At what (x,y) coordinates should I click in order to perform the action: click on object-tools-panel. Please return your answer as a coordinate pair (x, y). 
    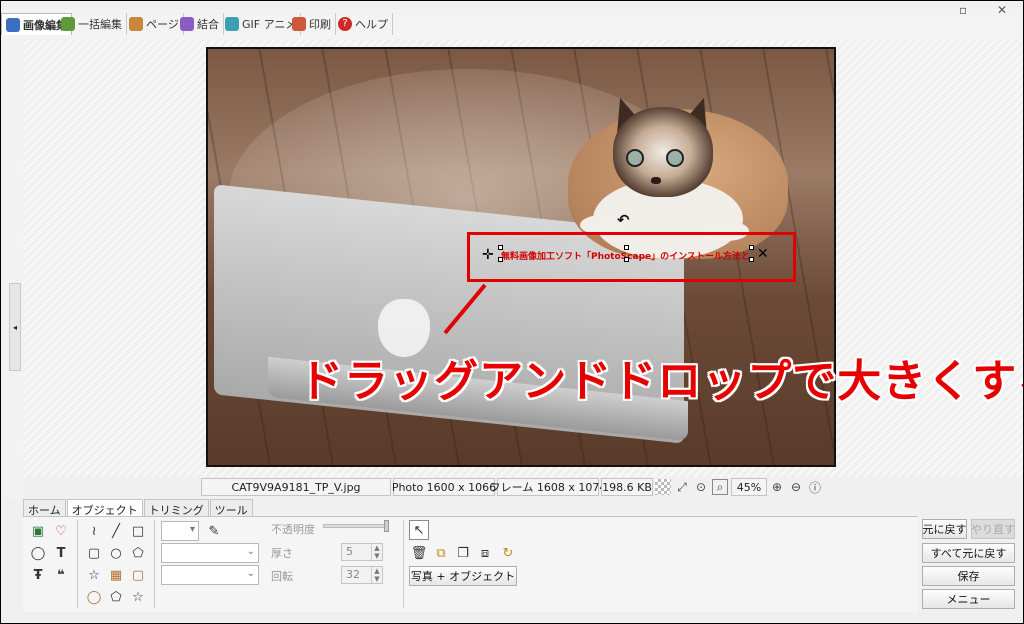
    Looking at the image, I should click on (470, 564).